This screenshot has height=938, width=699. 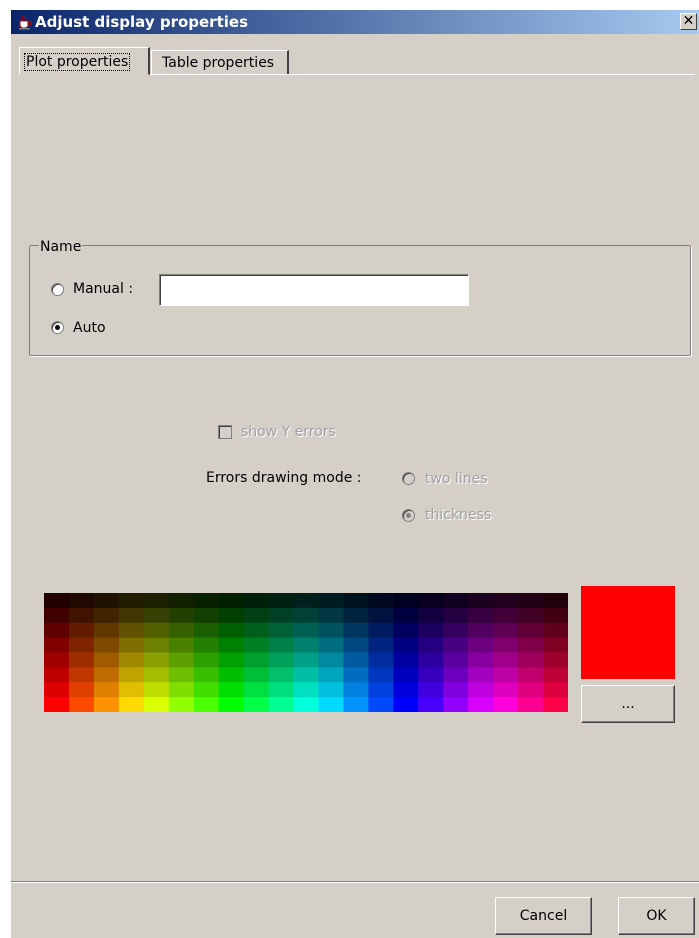 I want to click on auto-radio, so click(x=57, y=327).